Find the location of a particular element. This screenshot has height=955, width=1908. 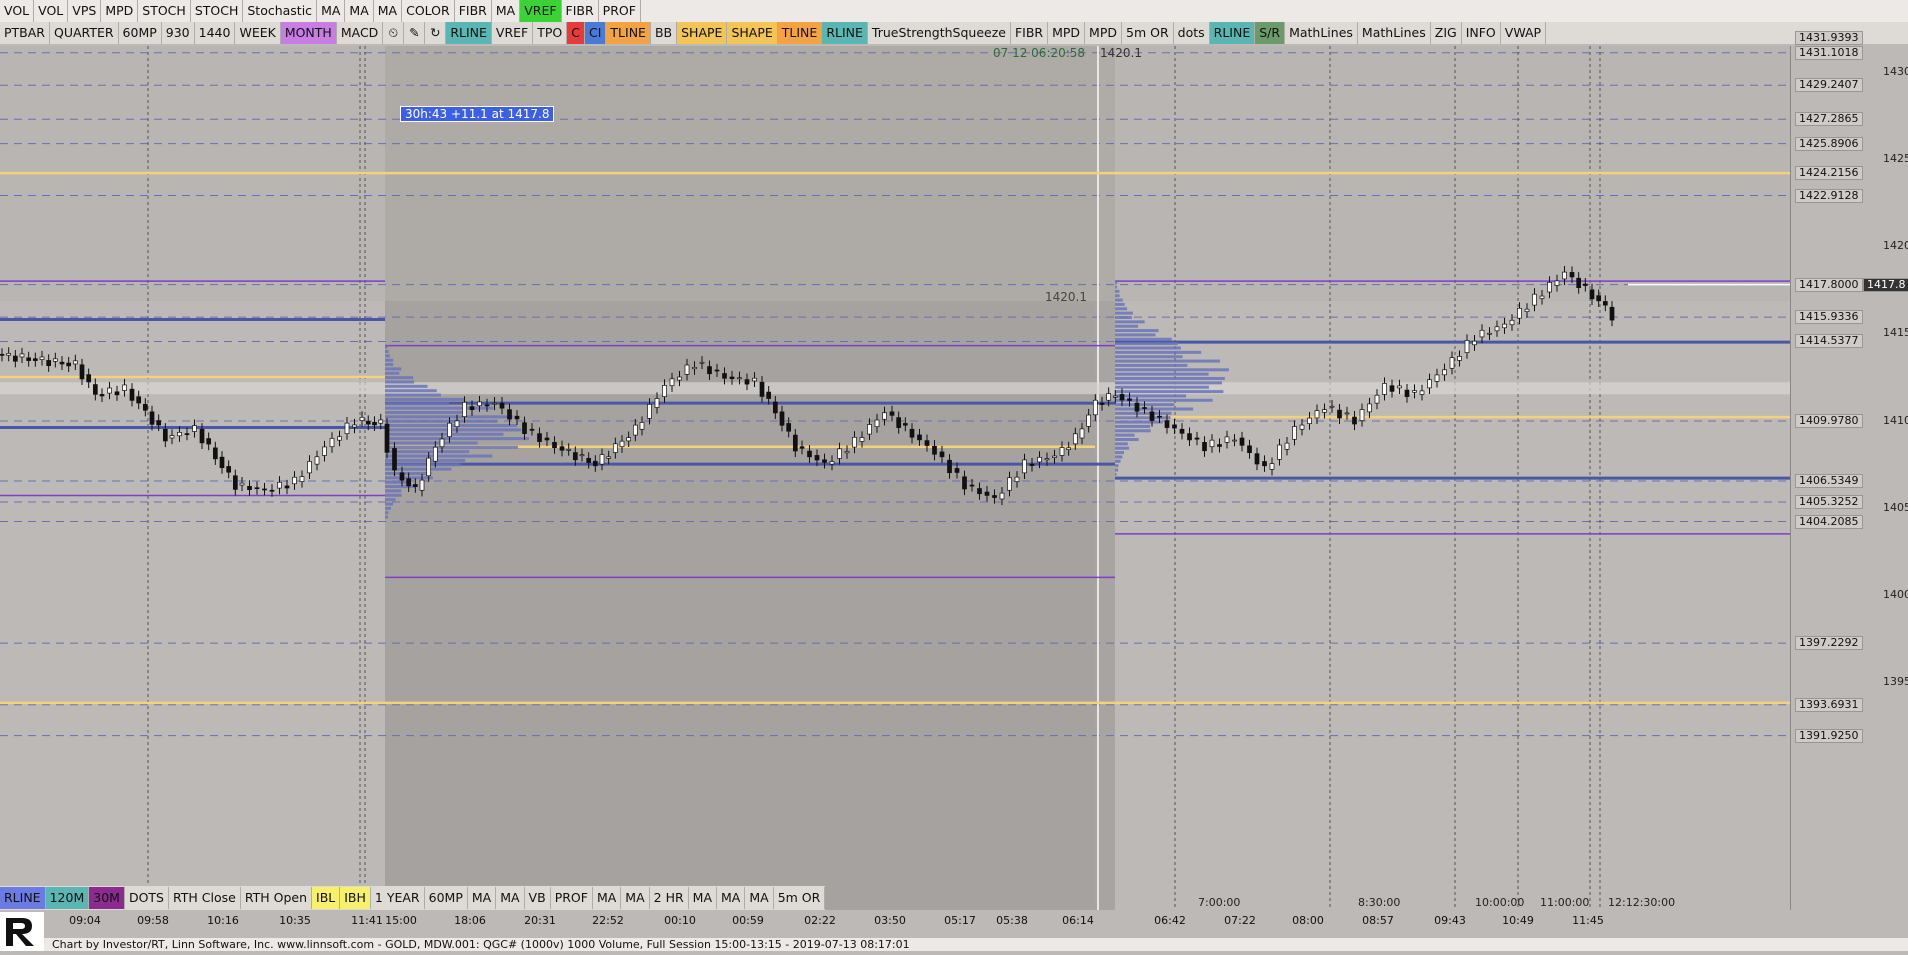

price-level-label: 1405.3252 is located at coordinates (1829, 502).